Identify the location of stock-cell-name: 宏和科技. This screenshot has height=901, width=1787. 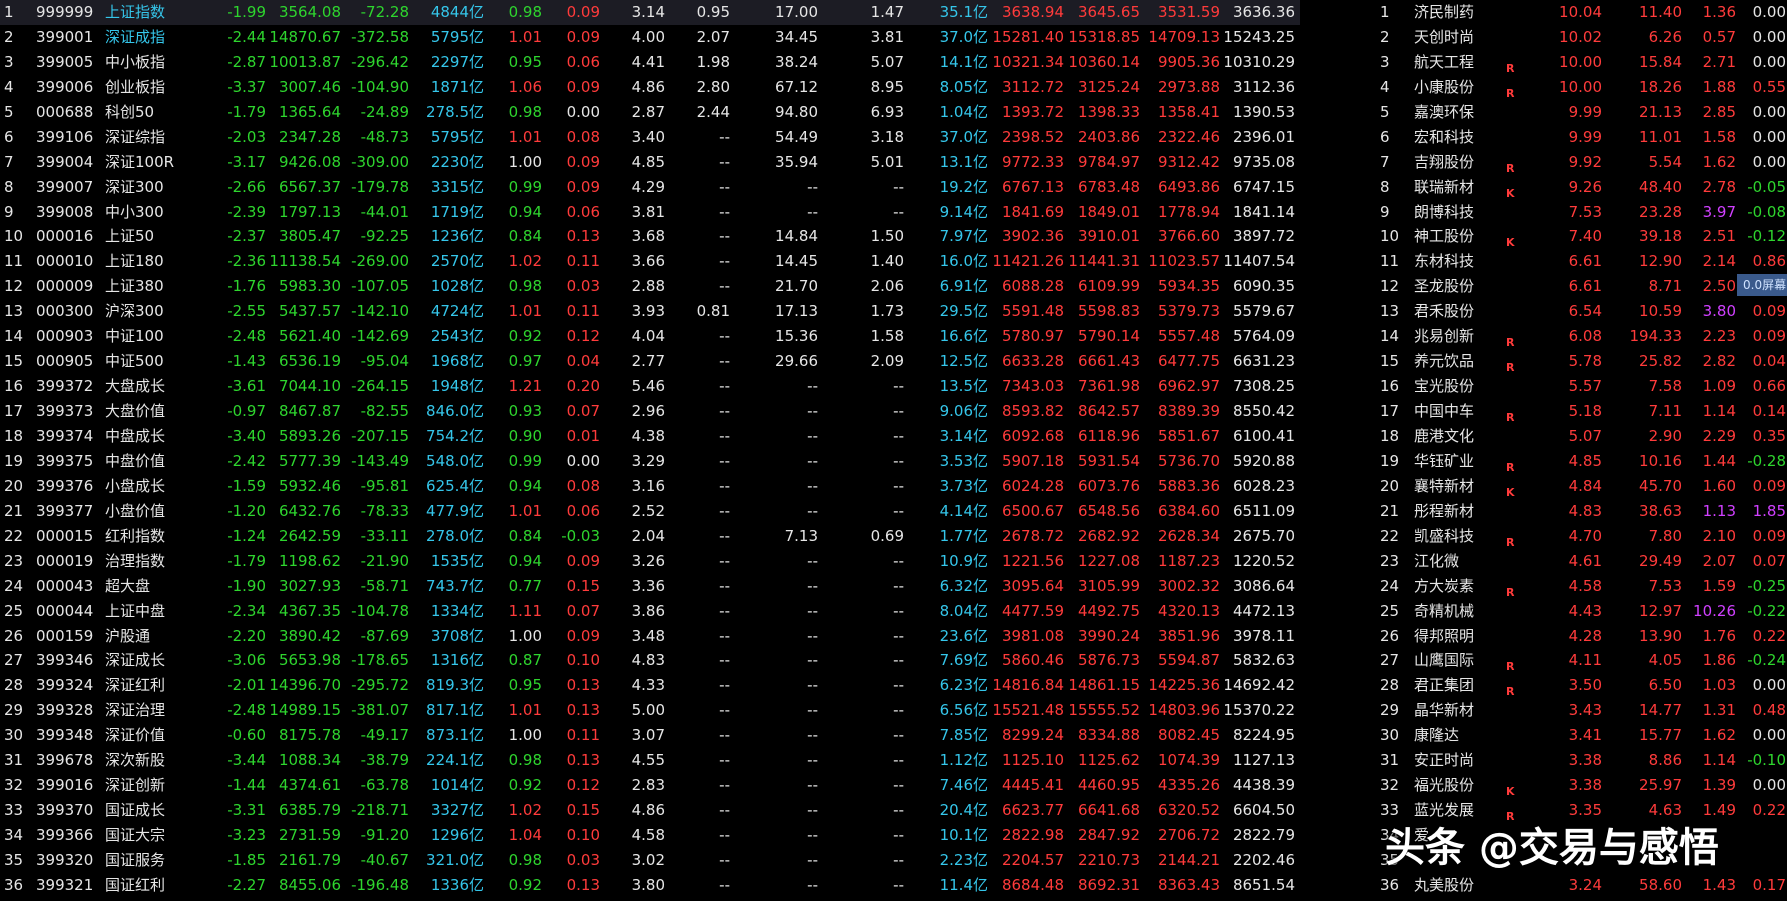
(1444, 136).